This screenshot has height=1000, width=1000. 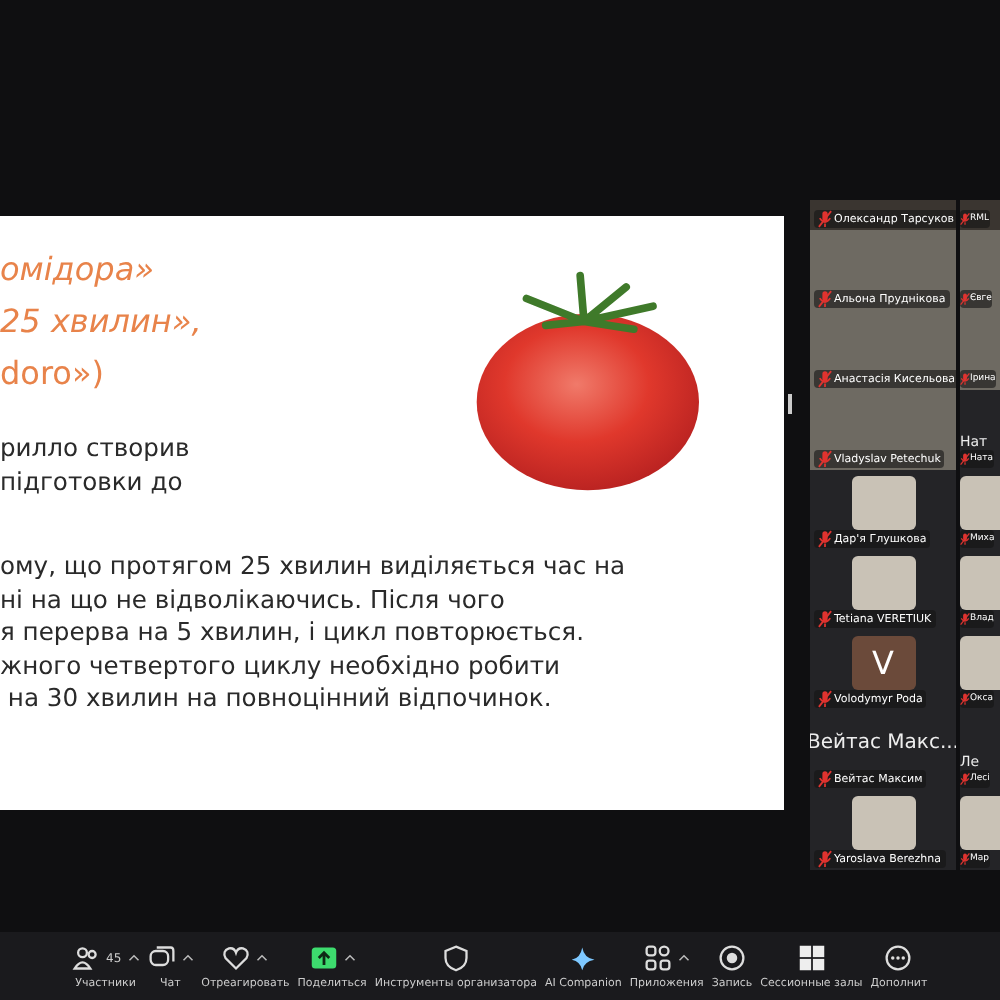 I want to click on slide-title-line: 25 хвилин»,, so click(x=102, y=322).